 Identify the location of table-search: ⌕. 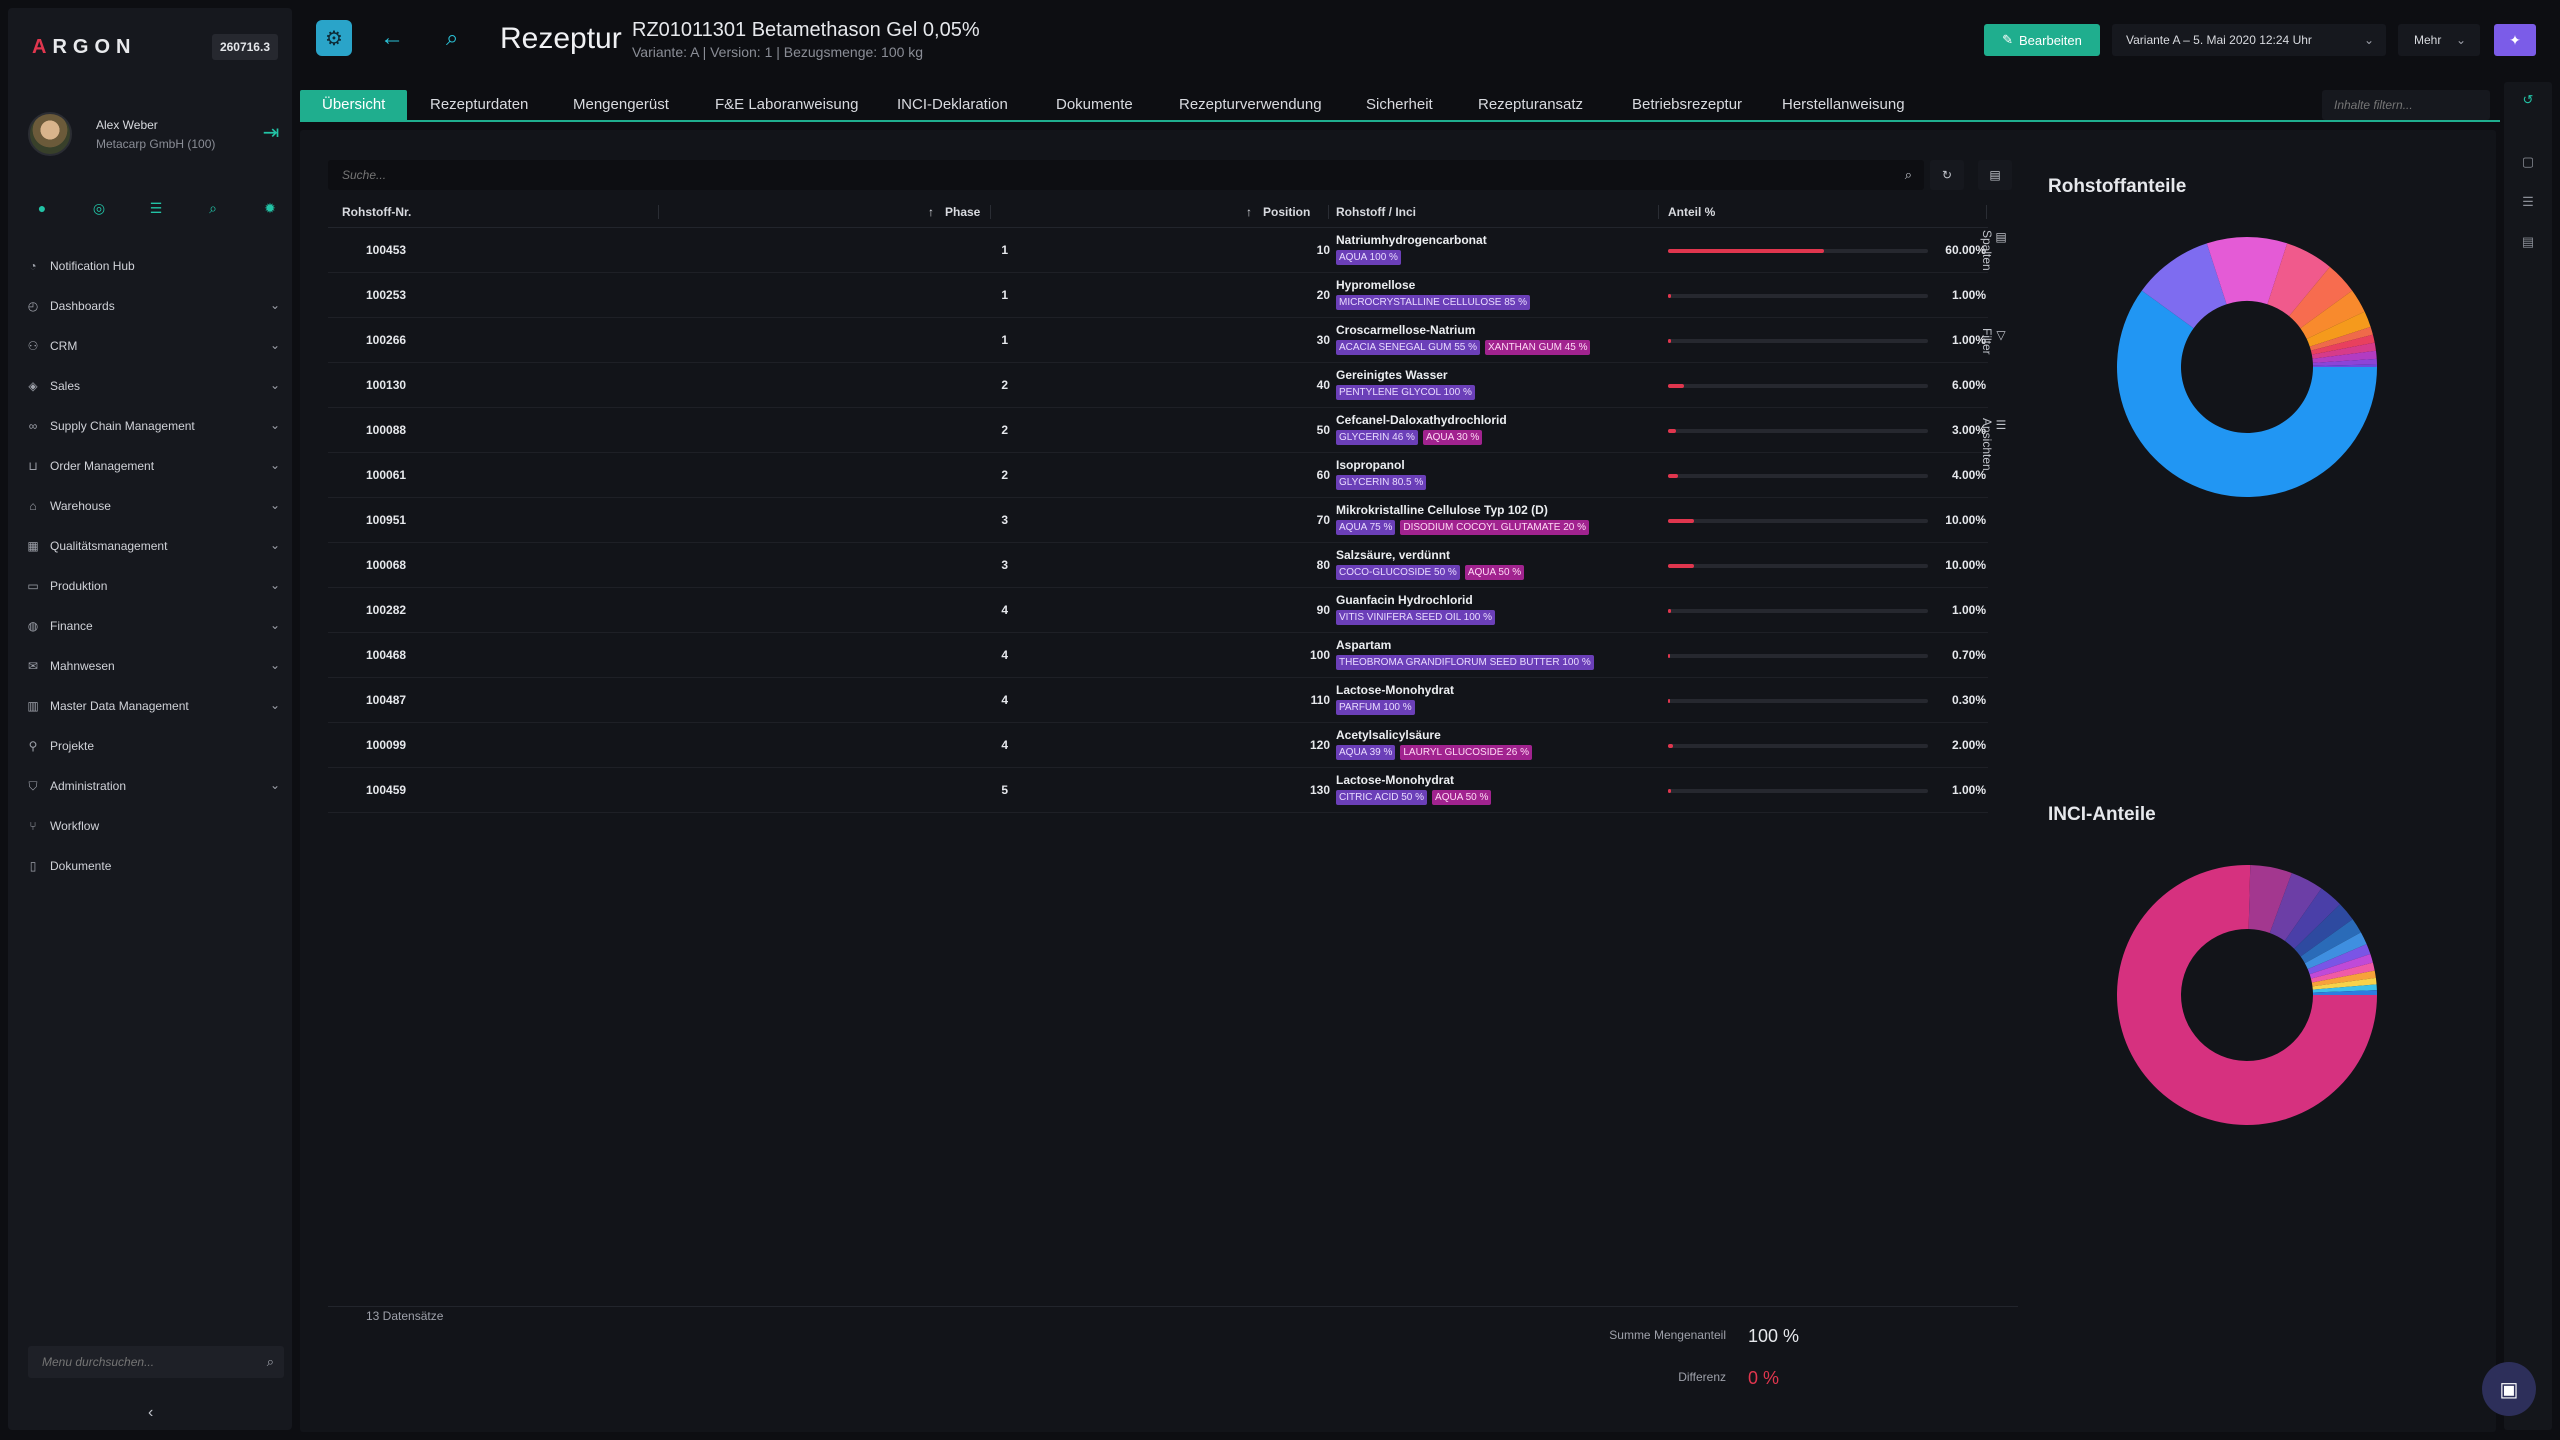
(1126, 175).